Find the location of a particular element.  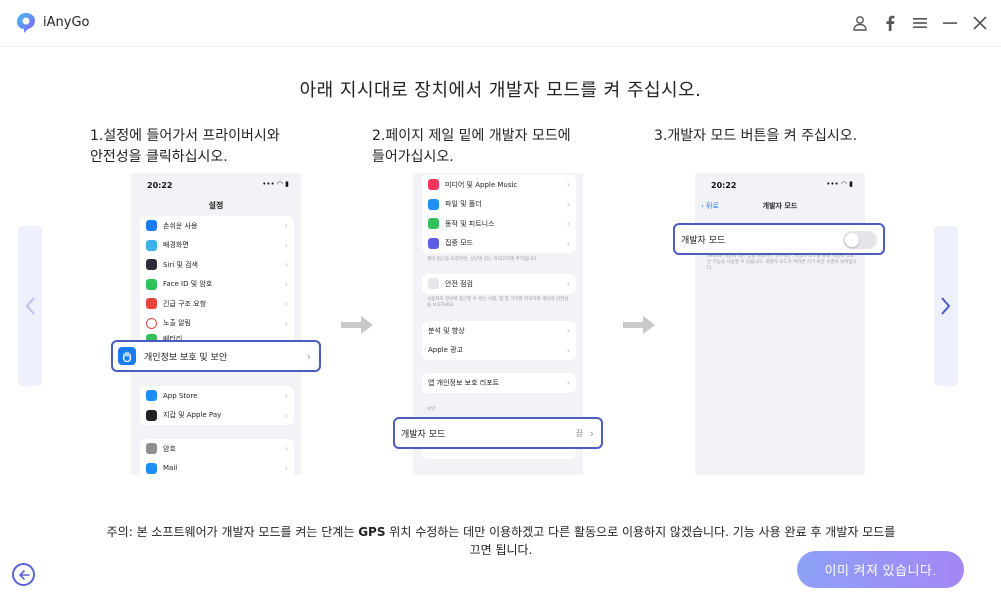

step-3-label: 3.개발자 모드 버튼을 켜 주십시오. is located at coordinates (755, 136).